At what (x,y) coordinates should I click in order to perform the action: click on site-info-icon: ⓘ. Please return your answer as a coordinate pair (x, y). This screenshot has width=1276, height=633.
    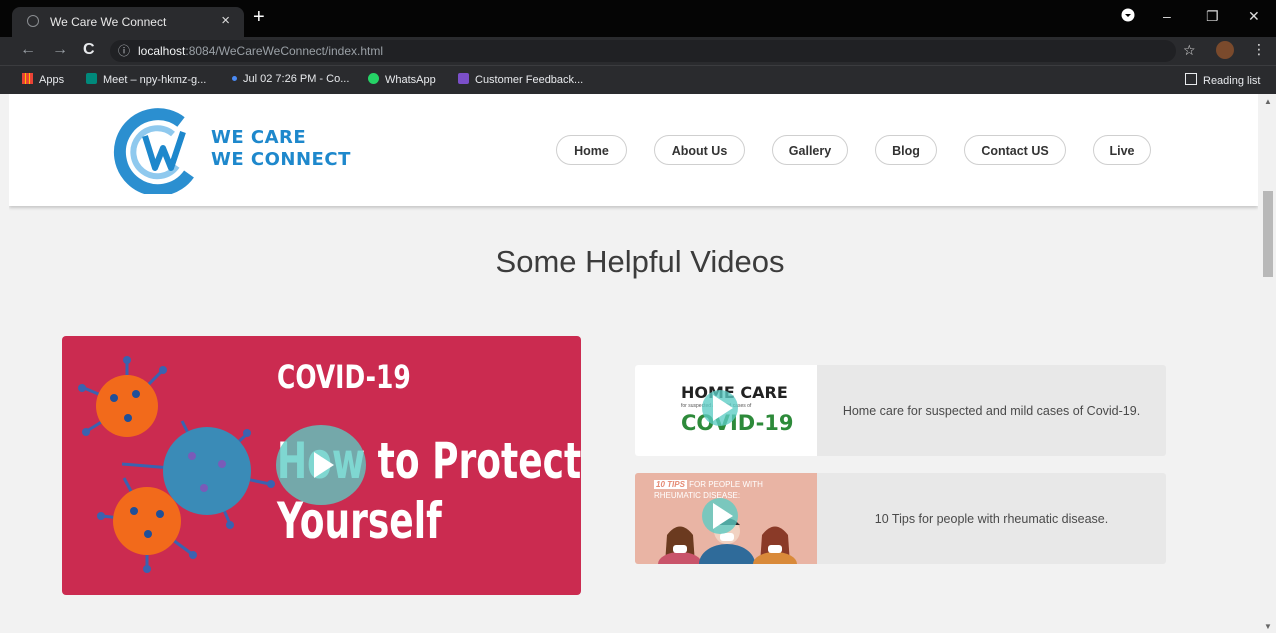
    Looking at the image, I should click on (124, 51).